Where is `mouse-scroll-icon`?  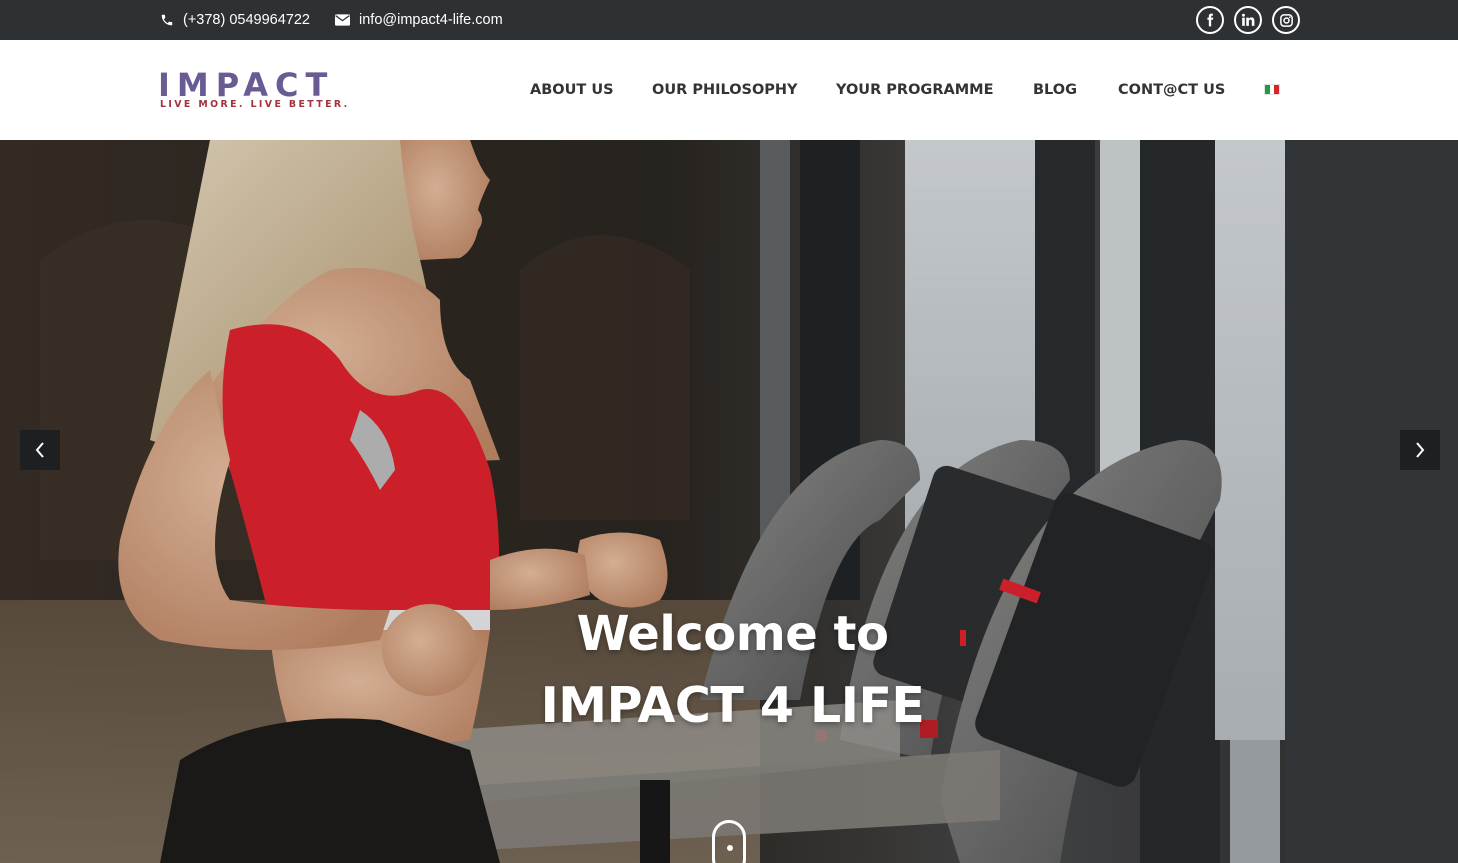
mouse-scroll-icon is located at coordinates (729, 841).